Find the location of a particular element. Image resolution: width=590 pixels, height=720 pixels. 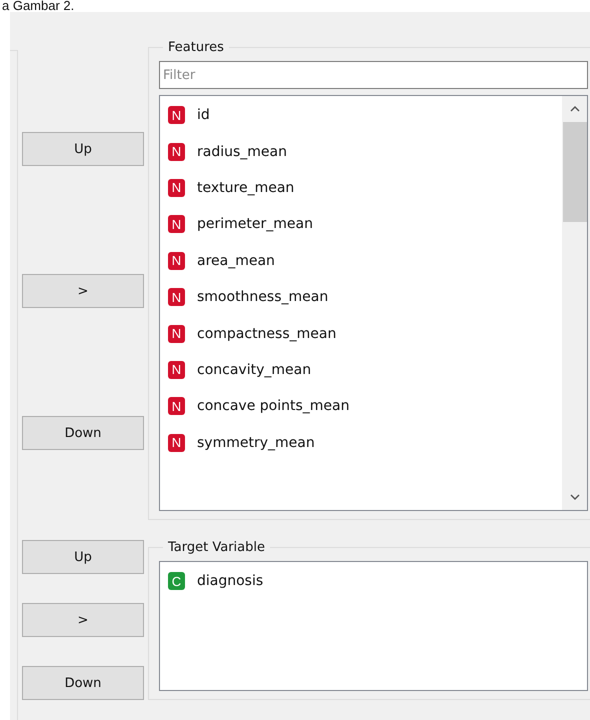

type-badge: C is located at coordinates (176, 581).